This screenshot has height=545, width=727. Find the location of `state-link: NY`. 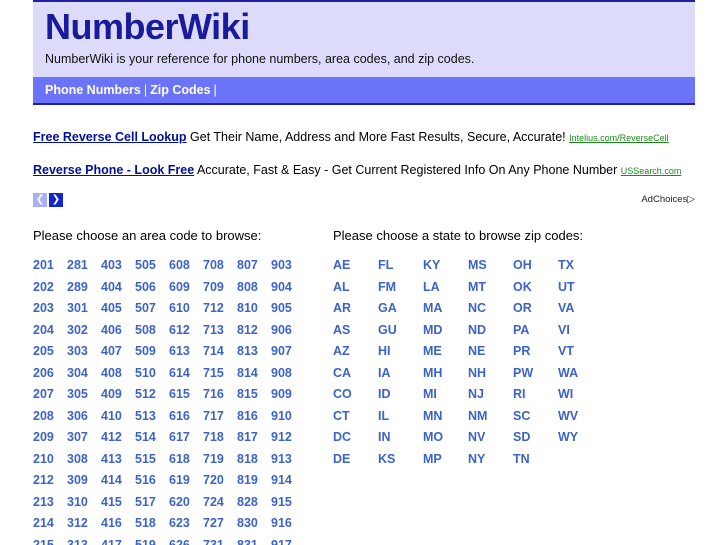

state-link: NY is located at coordinates (476, 459).